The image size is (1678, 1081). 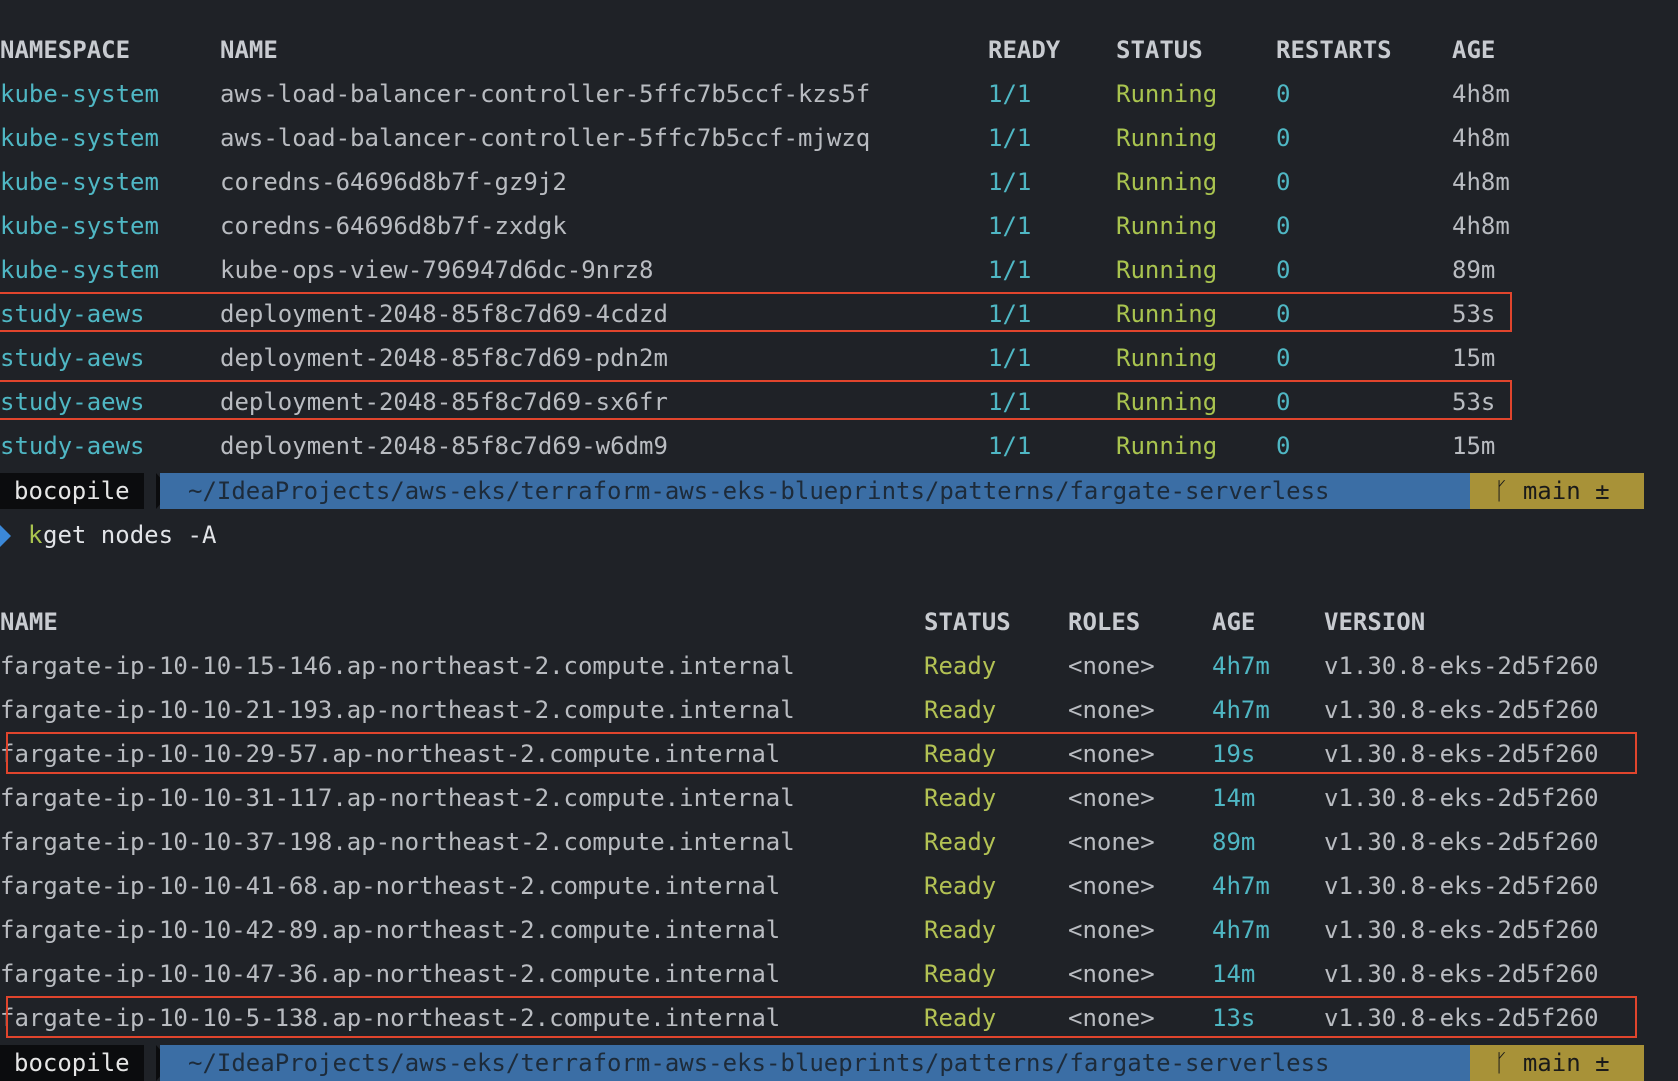 What do you see at coordinates (1474, 50) in the screenshot?
I see `col-age-header: AGE` at bounding box center [1474, 50].